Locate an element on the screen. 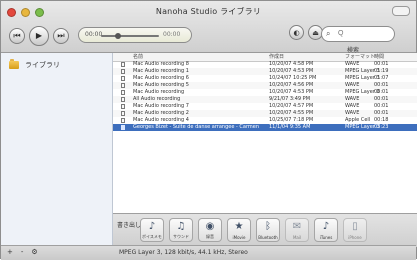  progress-track is located at coordinates (130, 36).